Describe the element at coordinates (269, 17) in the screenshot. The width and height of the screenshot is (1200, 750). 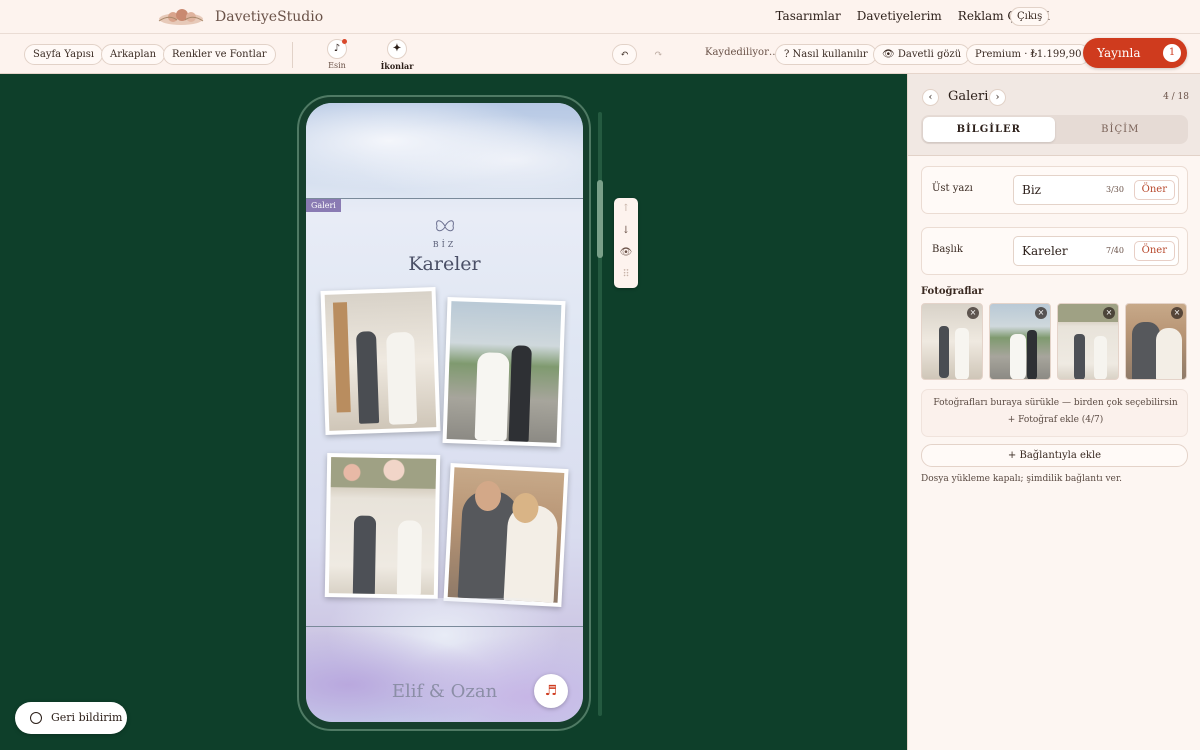
I see `brand-name: DavetiyeStudio` at that location.